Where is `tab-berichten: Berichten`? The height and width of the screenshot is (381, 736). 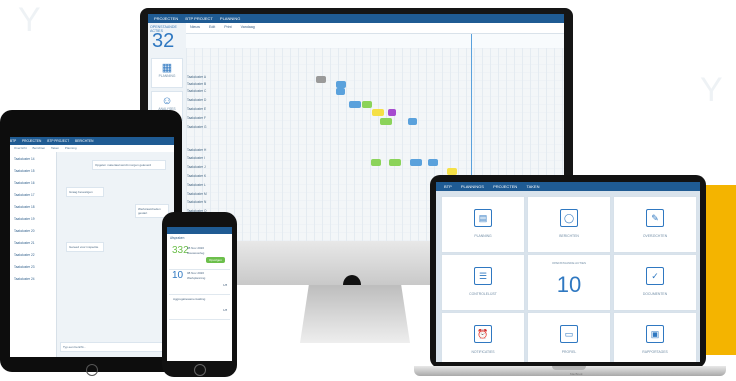
tab-berichten: Berichten is located at coordinates (39, 148).